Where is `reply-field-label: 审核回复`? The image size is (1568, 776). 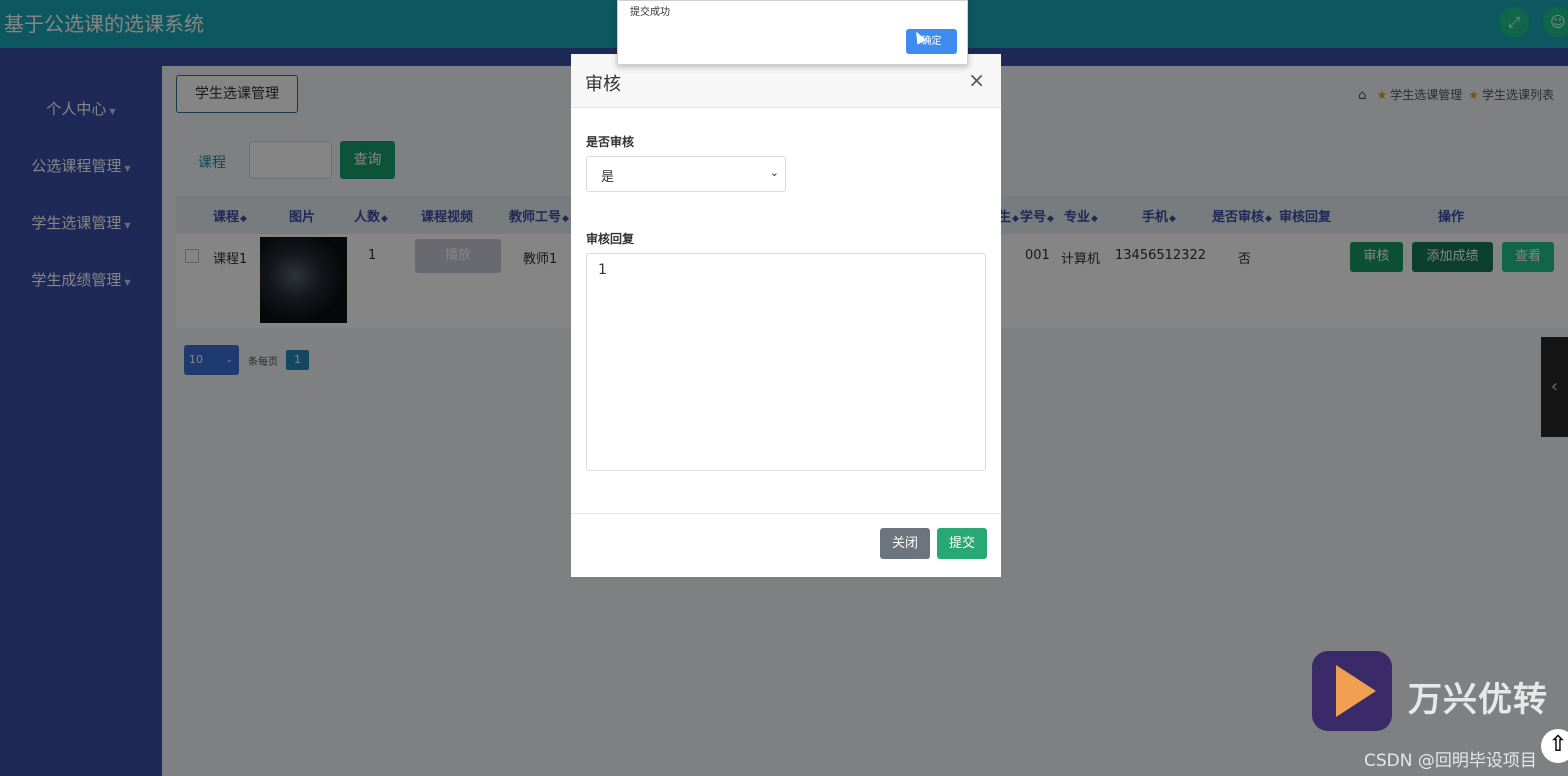 reply-field-label: 审核回复 is located at coordinates (610, 239).